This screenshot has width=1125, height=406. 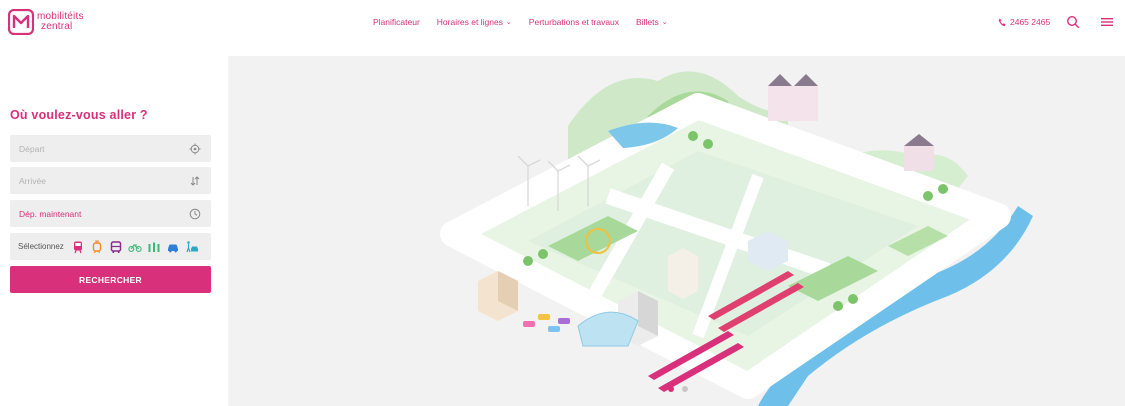 I want to click on train-icon, so click(x=78, y=247).